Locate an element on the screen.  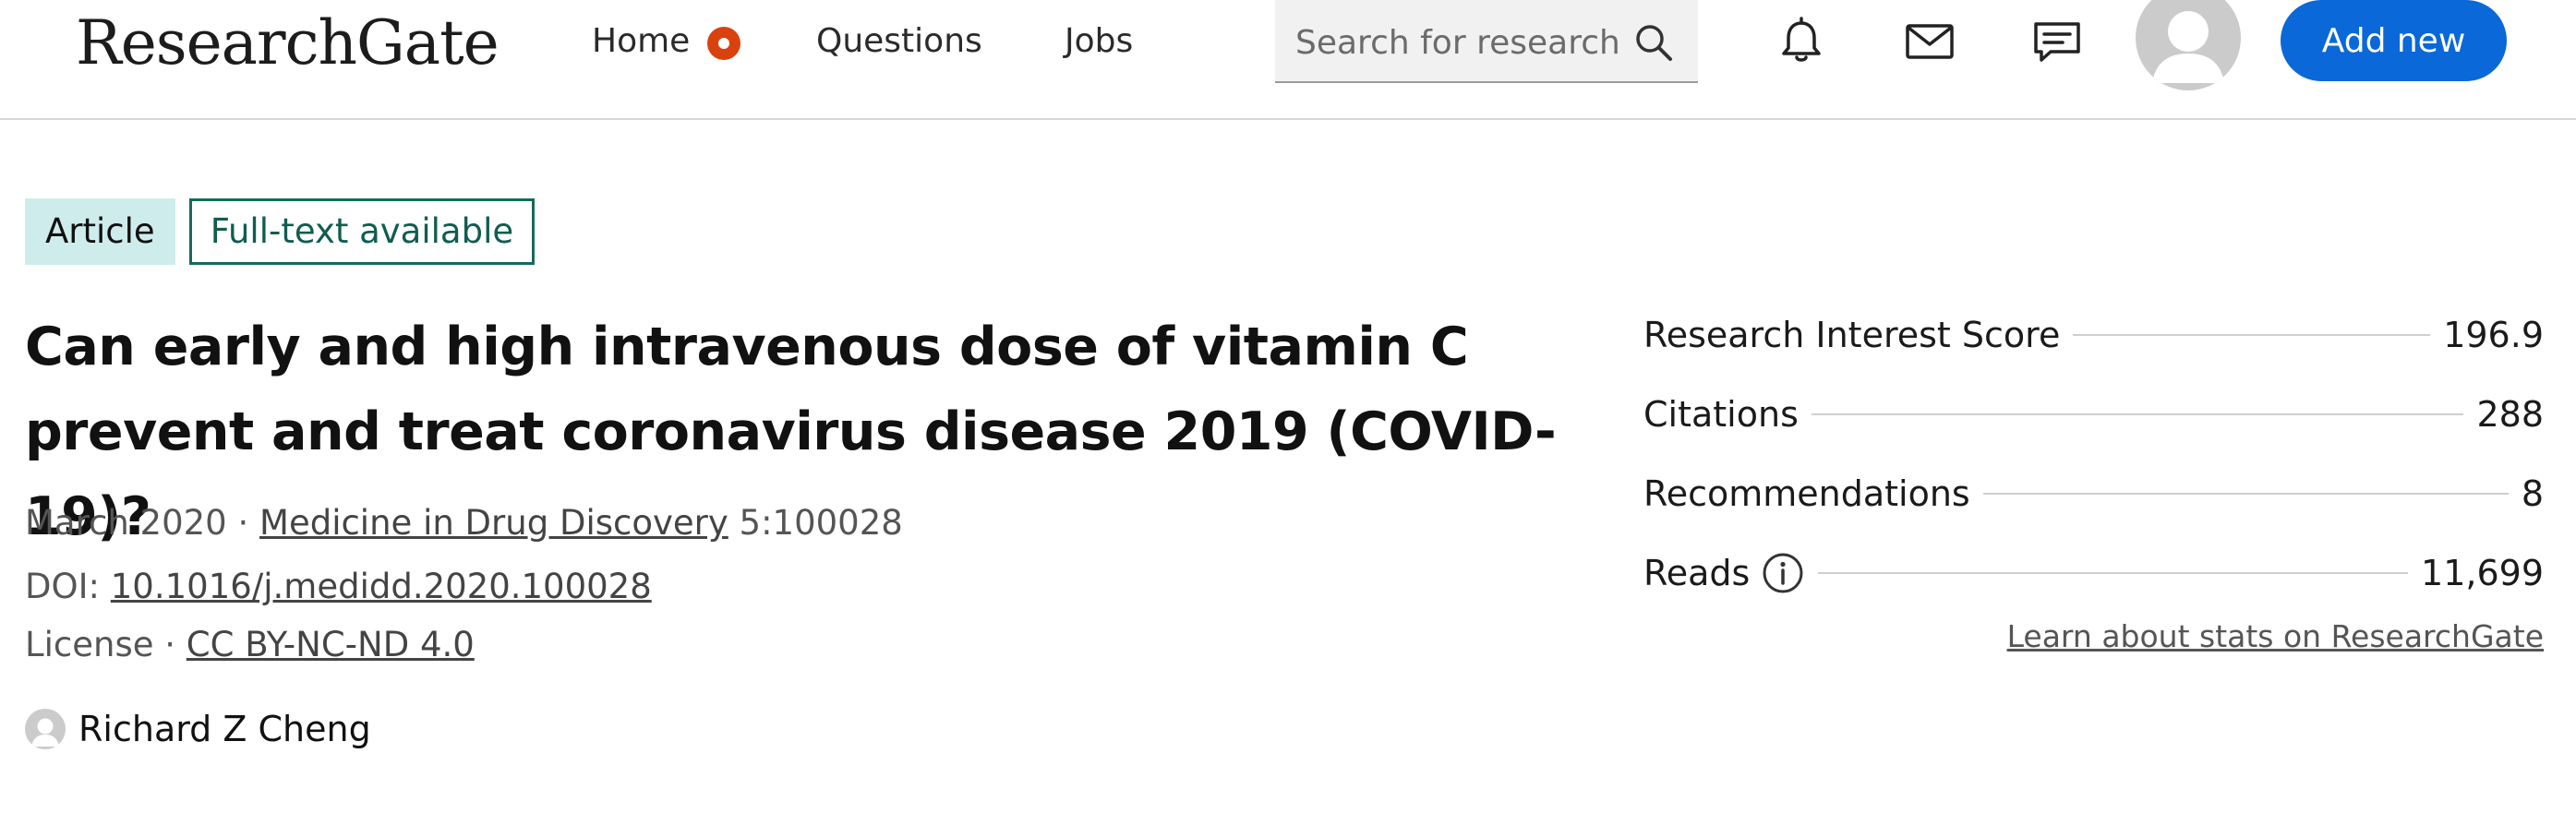
author-item: Richard Z Cheng is located at coordinates (198, 729).